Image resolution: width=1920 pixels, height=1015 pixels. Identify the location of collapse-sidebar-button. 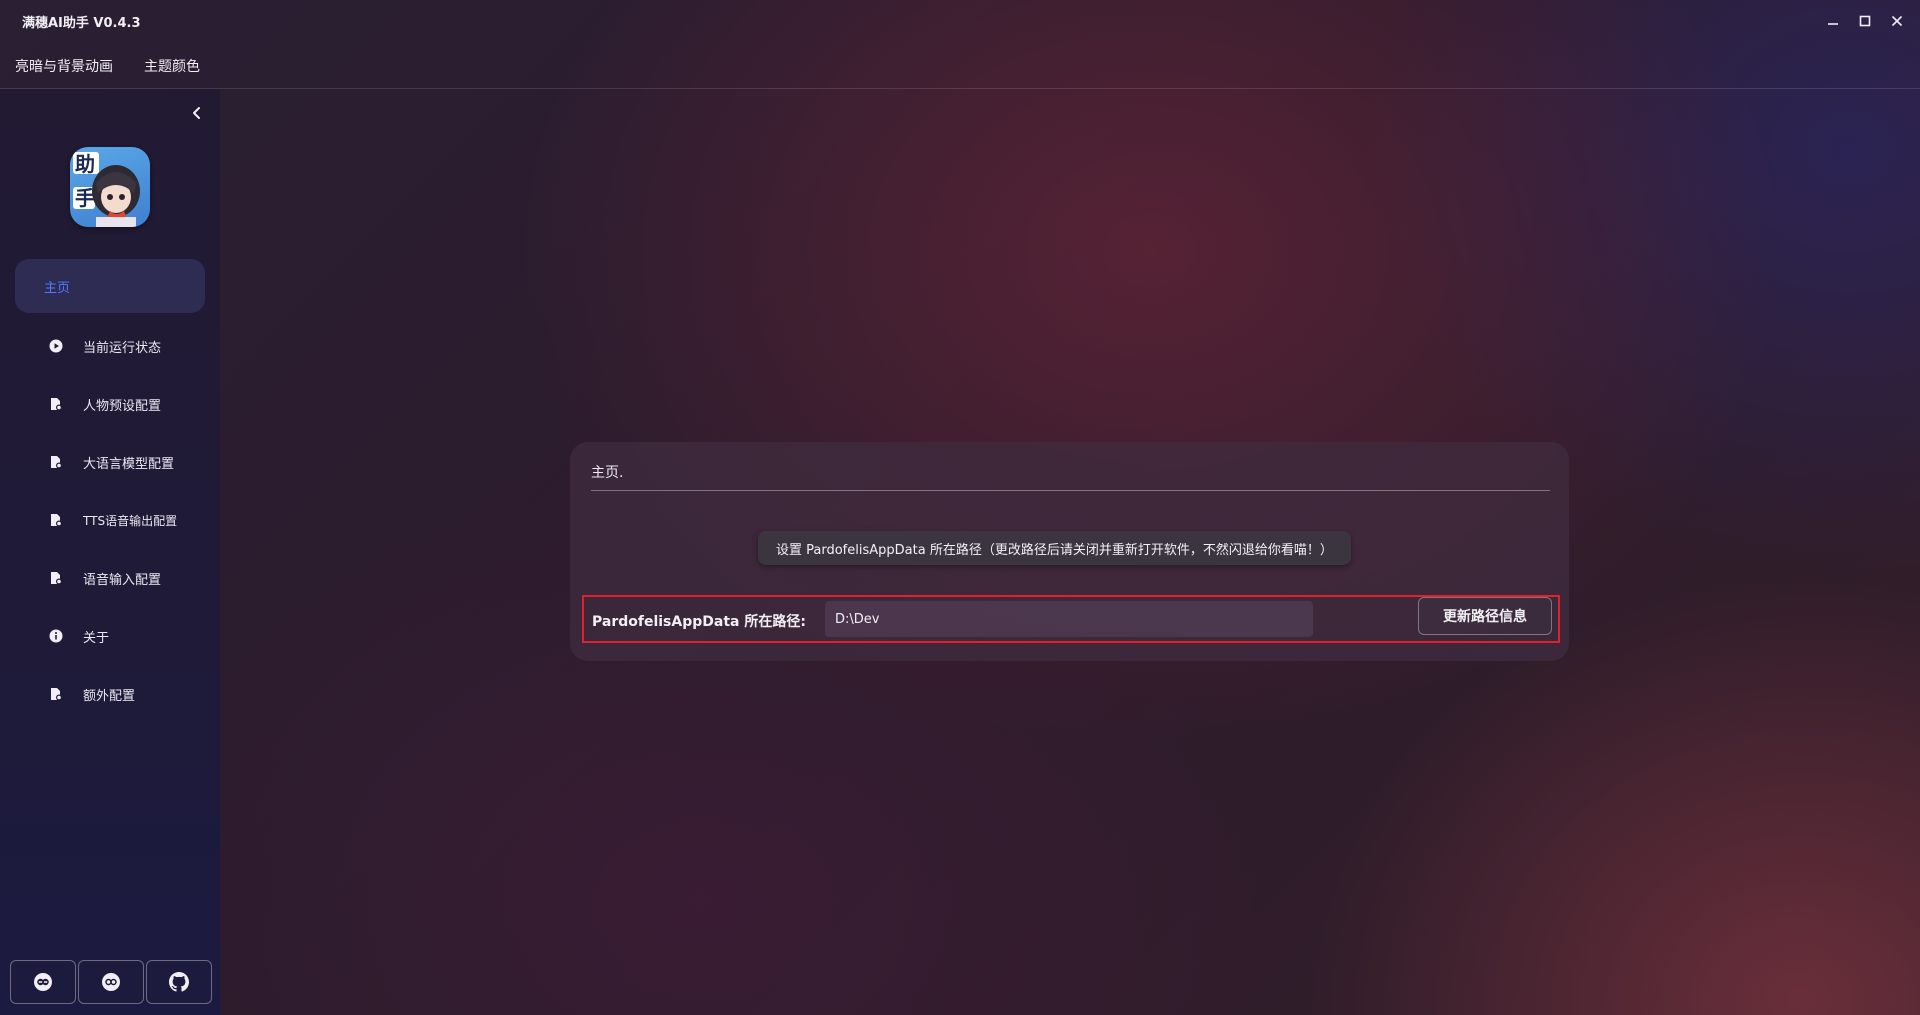
(196, 113).